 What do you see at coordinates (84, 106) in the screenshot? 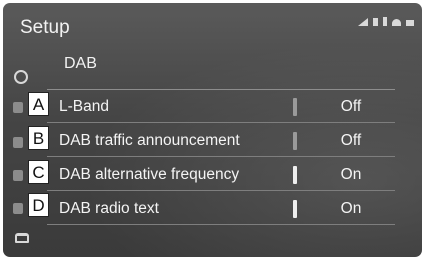
I see `setting-label: L-Band` at bounding box center [84, 106].